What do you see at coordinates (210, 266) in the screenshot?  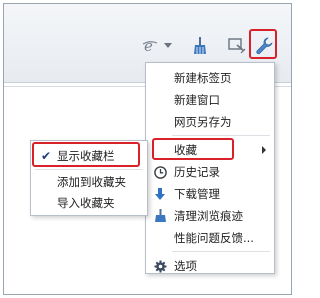 I see `menu-item-options: 选项` at bounding box center [210, 266].